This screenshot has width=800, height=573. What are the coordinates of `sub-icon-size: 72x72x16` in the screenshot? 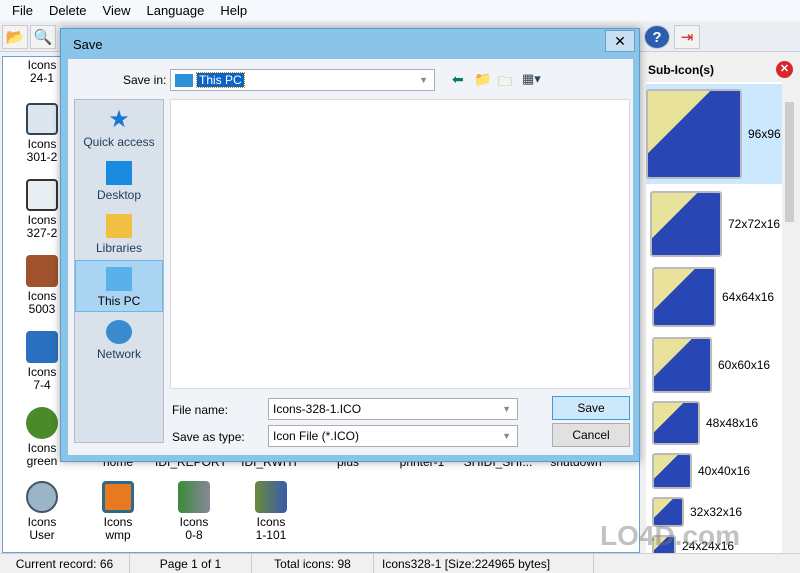 It's located at (754, 224).